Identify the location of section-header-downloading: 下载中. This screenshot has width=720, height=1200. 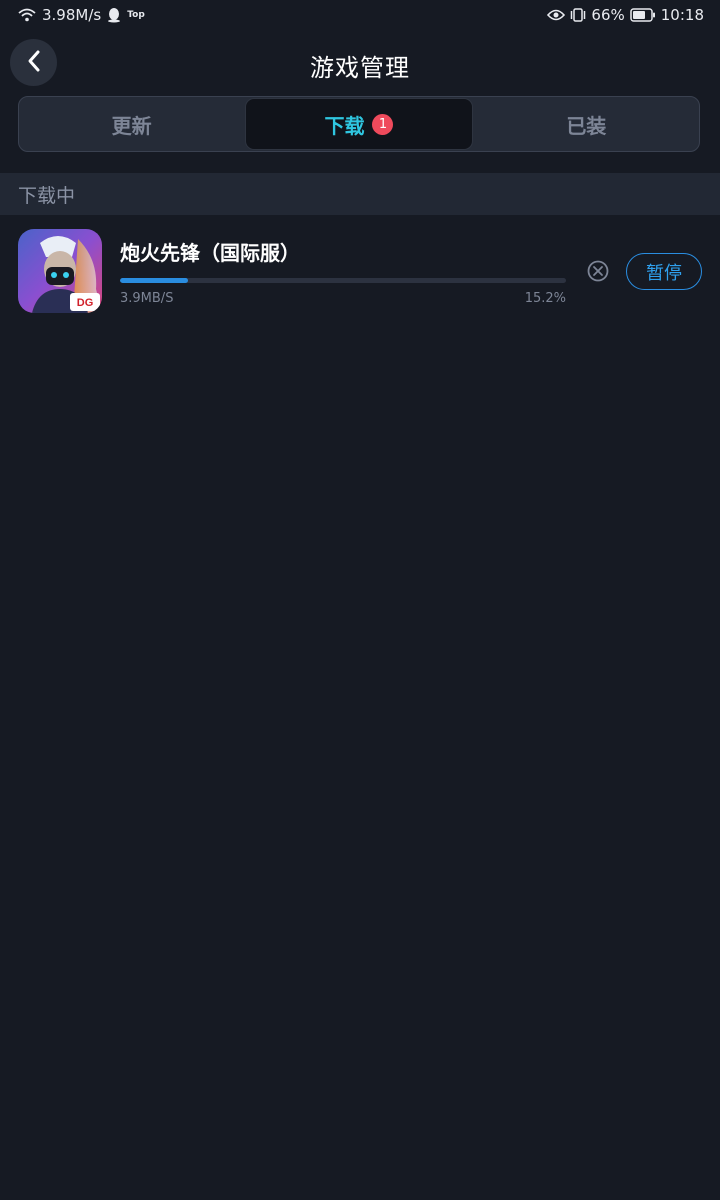
(360, 194).